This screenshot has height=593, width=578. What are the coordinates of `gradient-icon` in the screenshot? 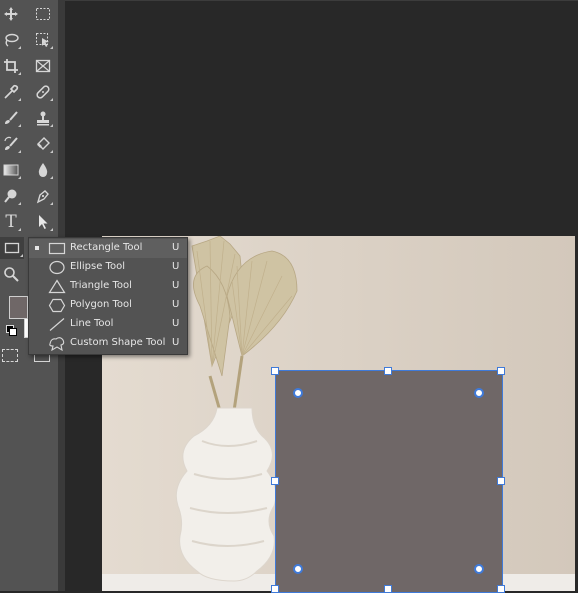 It's located at (11, 170).